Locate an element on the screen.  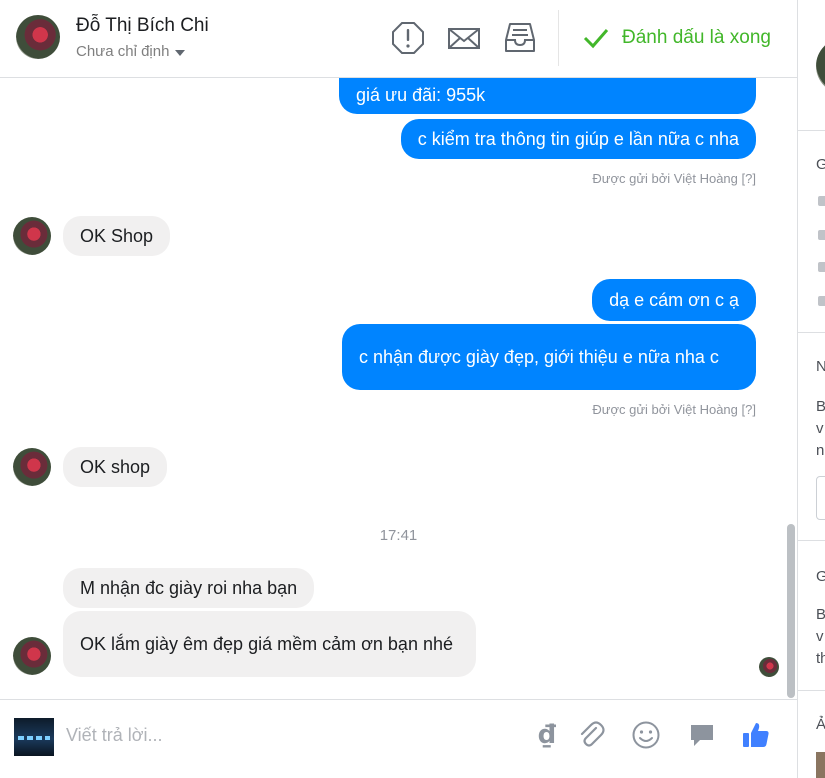
customer-info-panel: G N B v n G B v th Ả is located at coordinates (811, 389).